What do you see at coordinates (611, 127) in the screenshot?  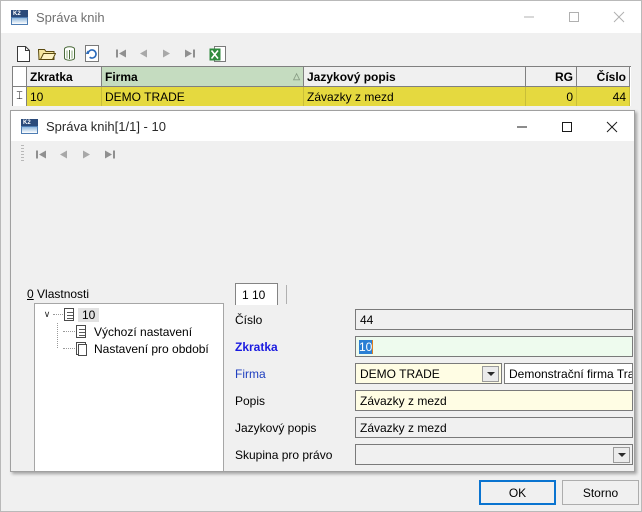 I see `inner-close-button` at bounding box center [611, 127].